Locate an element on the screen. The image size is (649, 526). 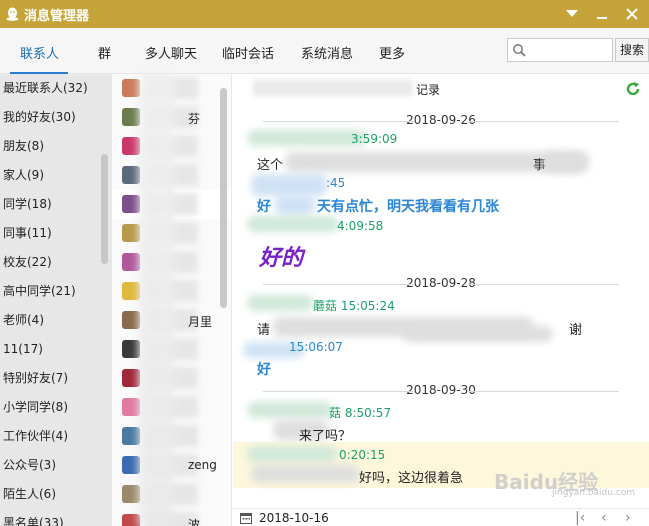
chat-footer: 2018-10-16 |‹ ‹ › is located at coordinates (441, 517).